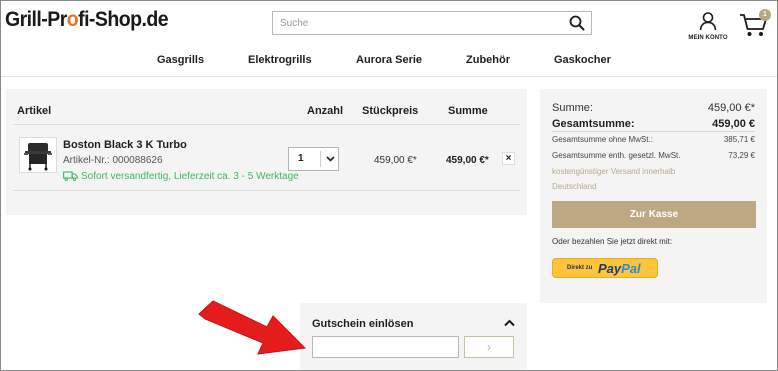 This screenshot has width=778, height=371. I want to click on quantity-separator, so click(320, 159).